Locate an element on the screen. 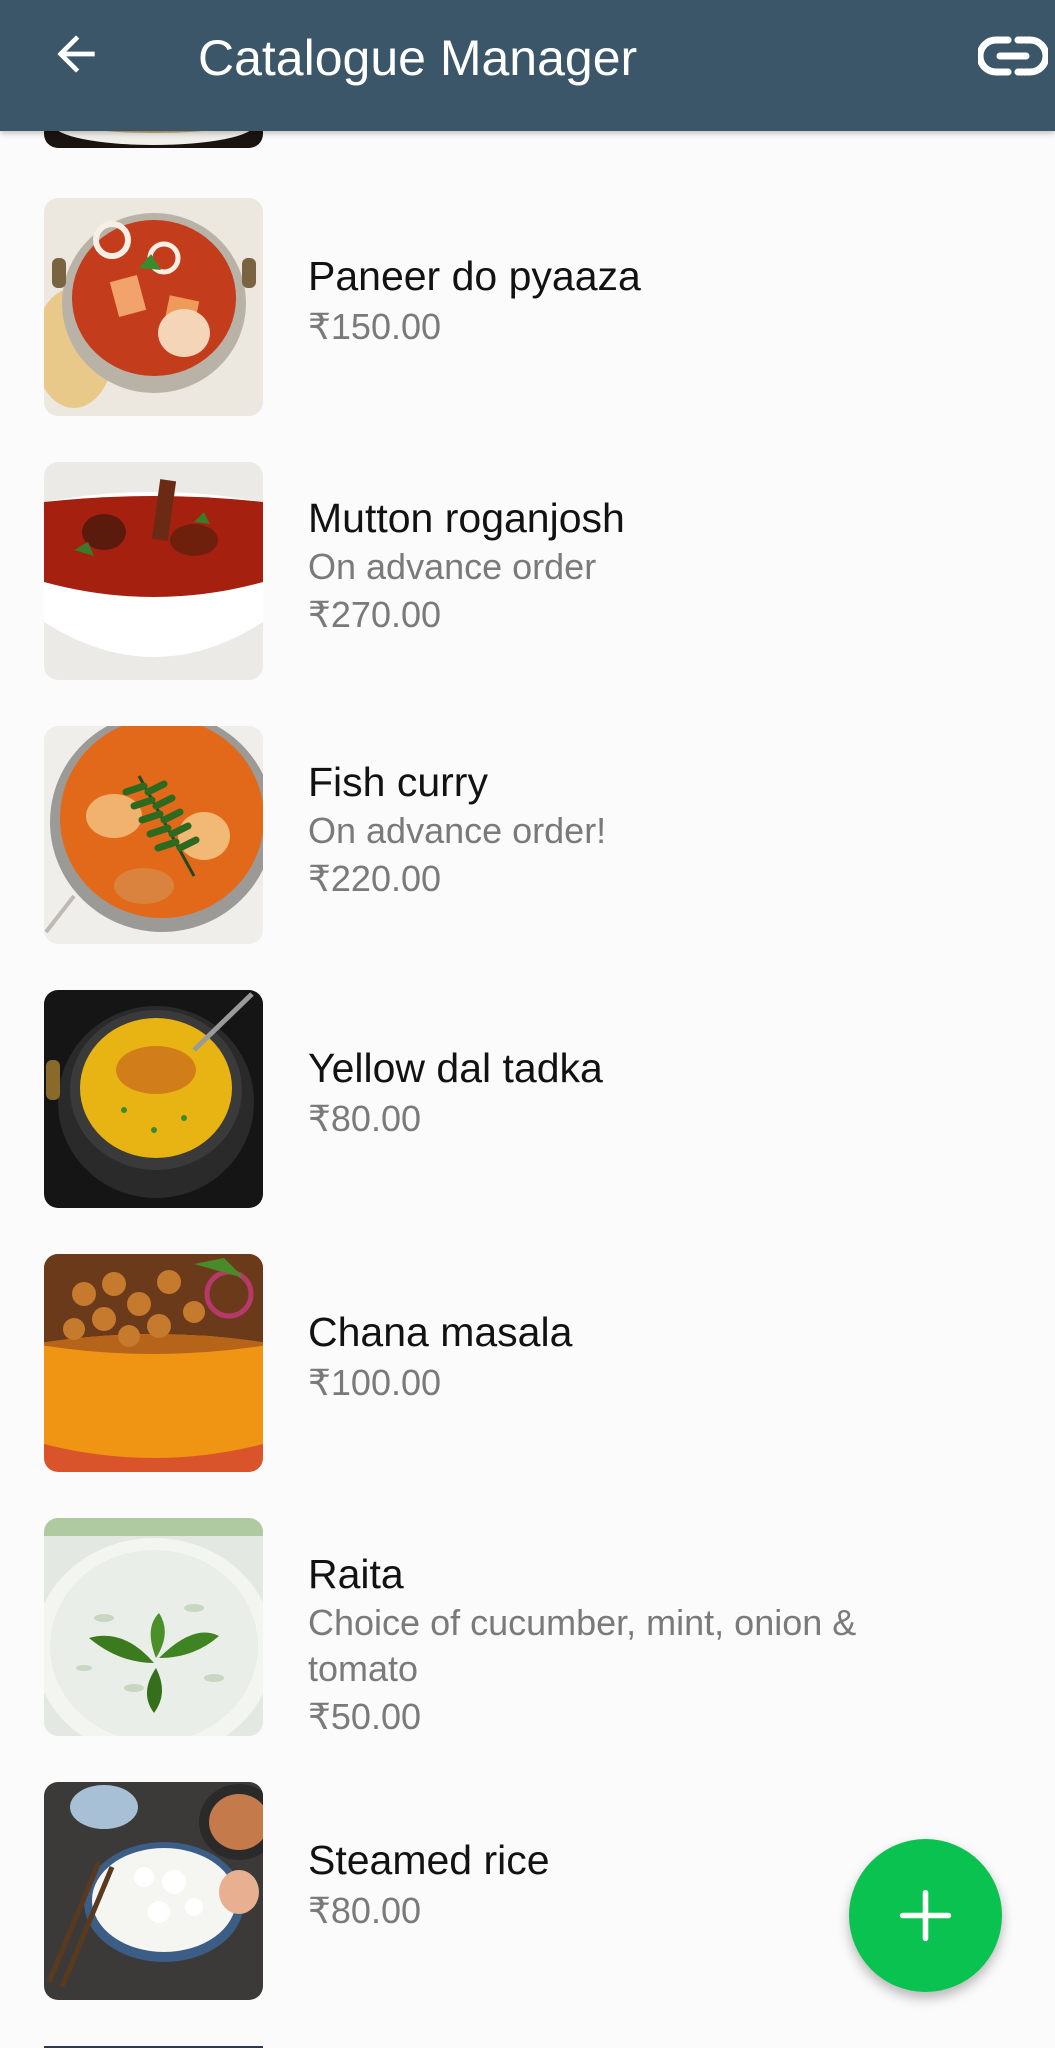  product-name: Mutton roganjosh is located at coordinates (466, 518).